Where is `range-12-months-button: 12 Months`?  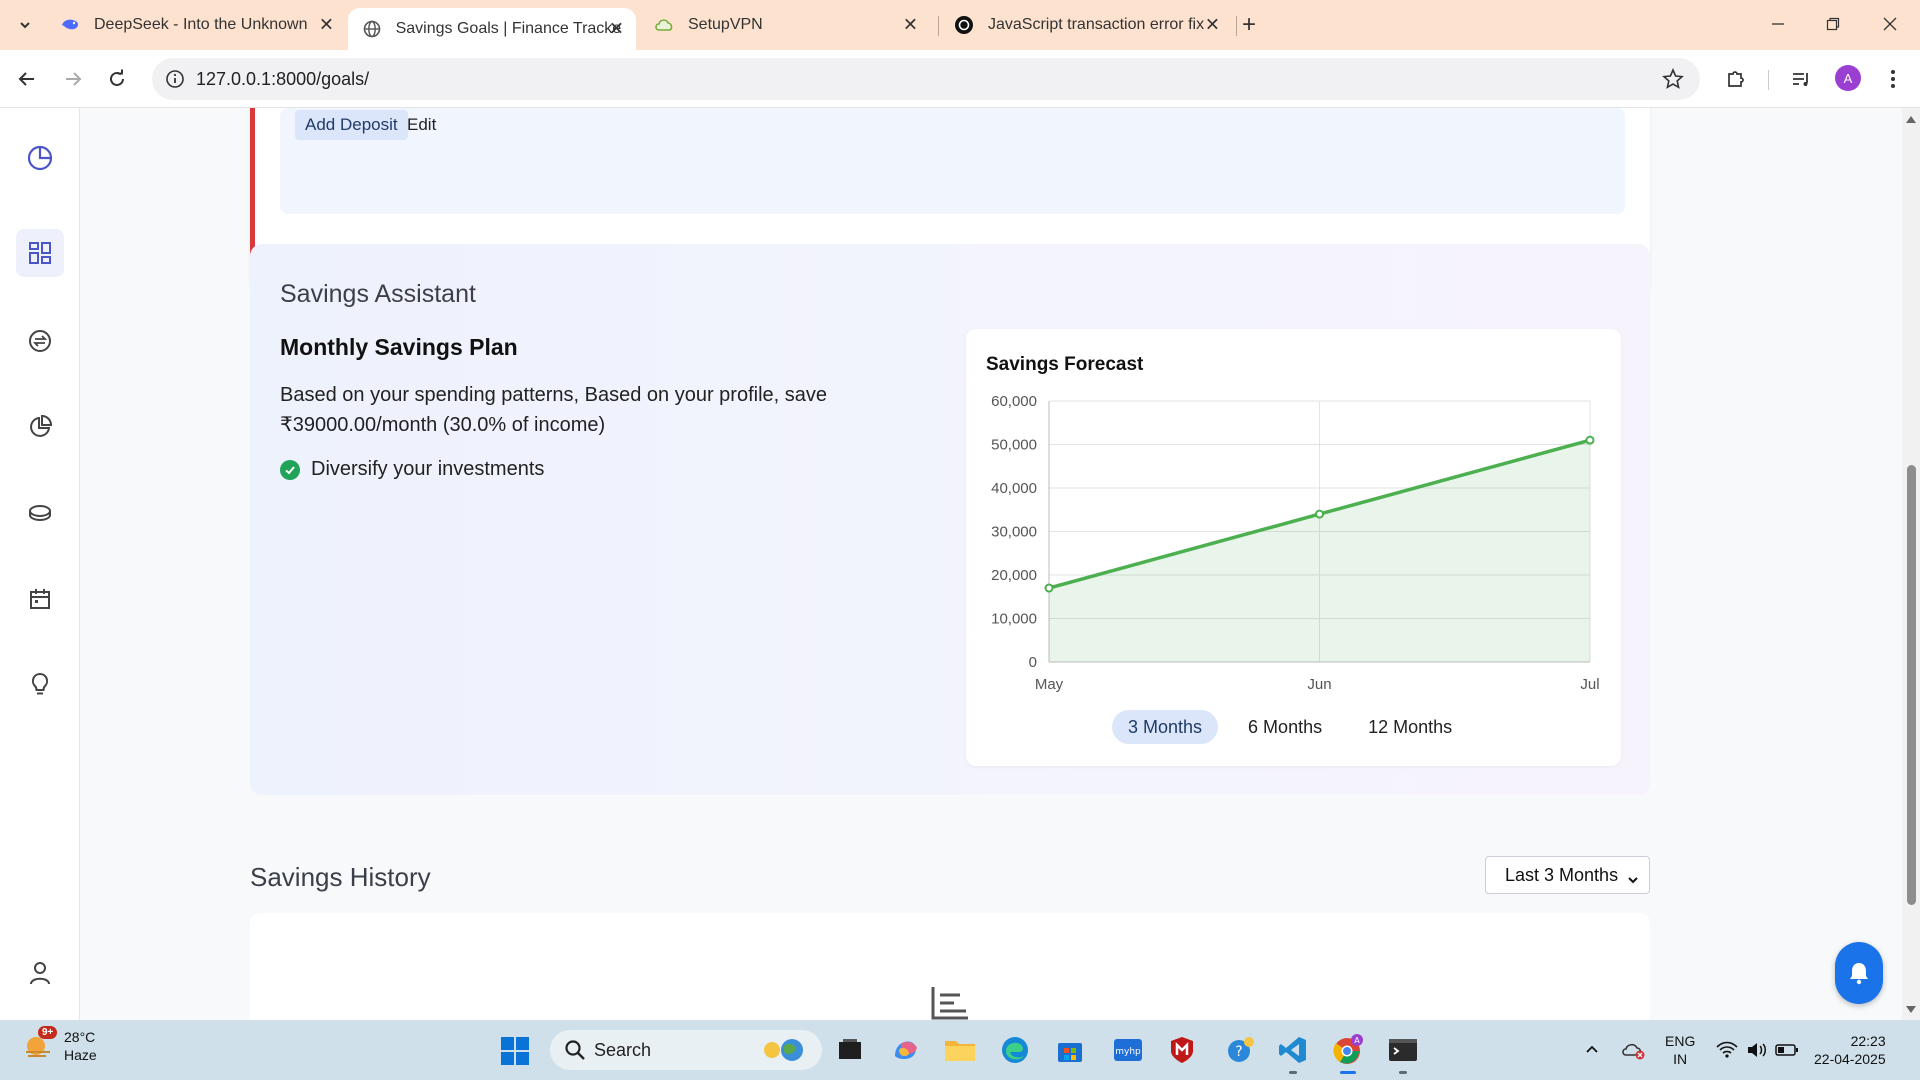 range-12-months-button: 12 Months is located at coordinates (1410, 727).